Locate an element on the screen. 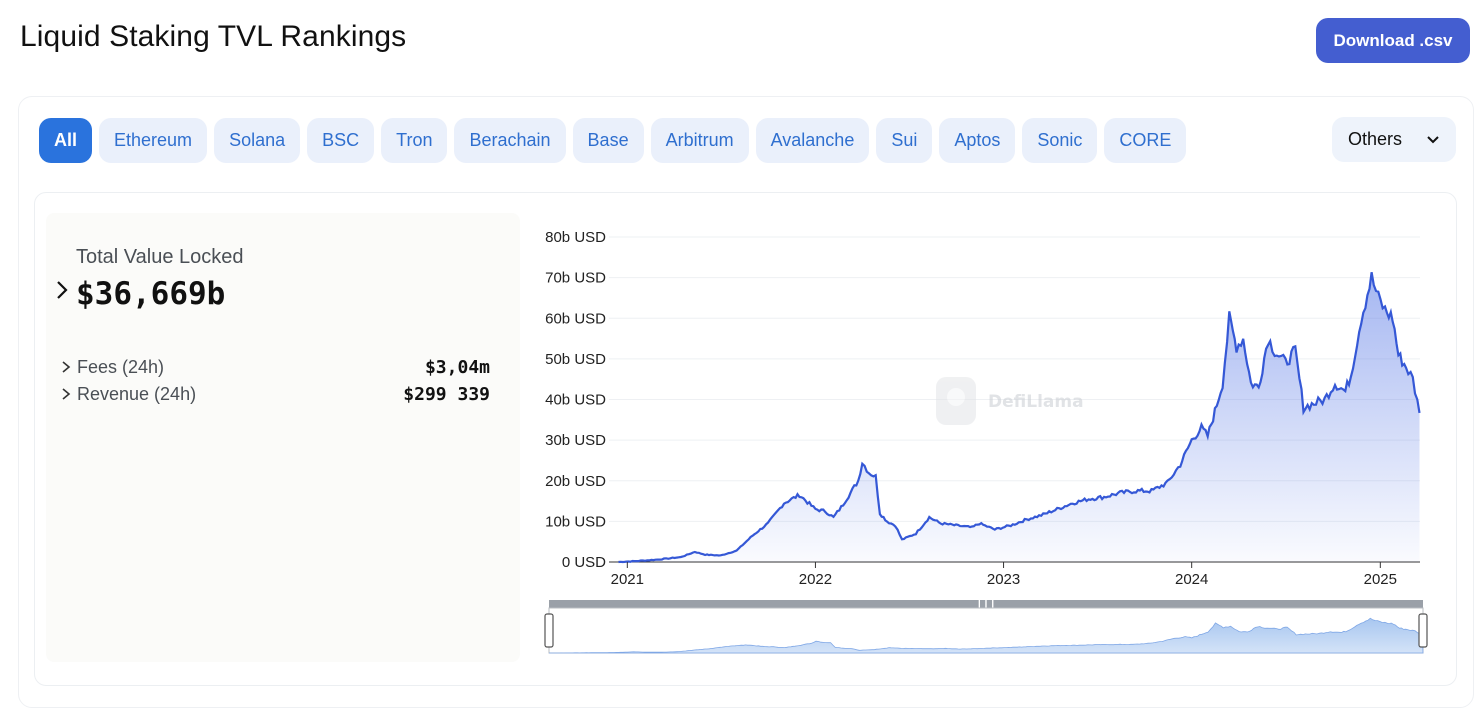  y-tick-label: 40b USD is located at coordinates (575, 400).